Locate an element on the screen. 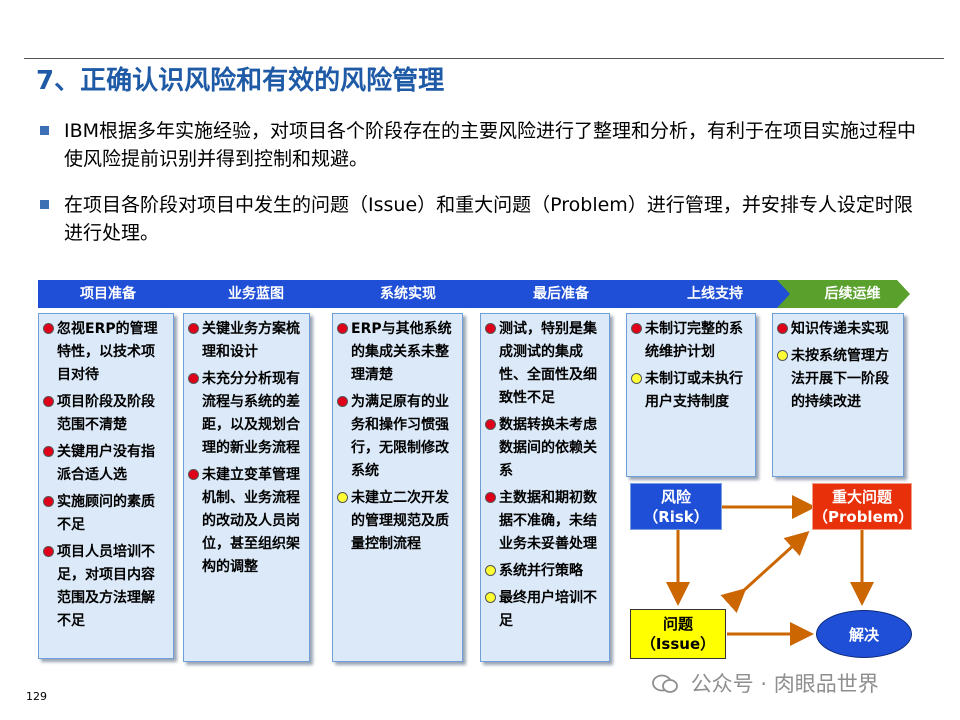  problem-box-subtitle: （Problem） is located at coordinates (863, 517).